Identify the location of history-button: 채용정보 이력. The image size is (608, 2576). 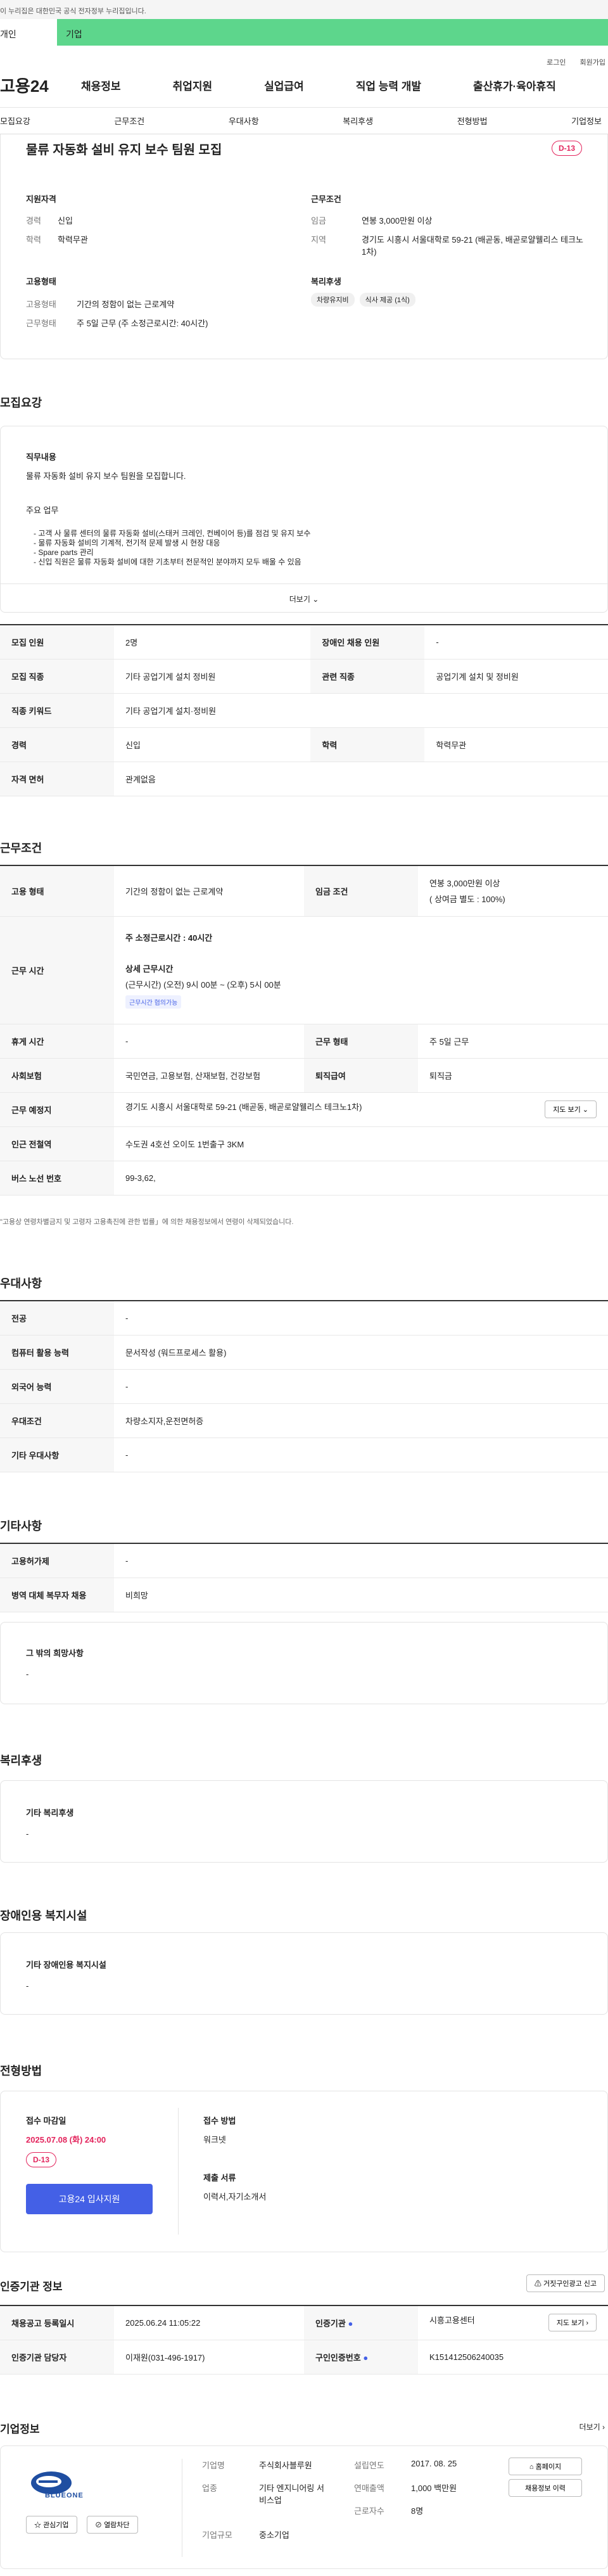
(545, 2488).